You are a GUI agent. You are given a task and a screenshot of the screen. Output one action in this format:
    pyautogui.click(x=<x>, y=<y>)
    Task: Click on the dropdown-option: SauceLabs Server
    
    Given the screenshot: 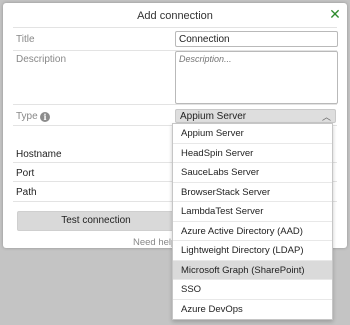 What is the action you would take?
    pyautogui.click(x=252, y=173)
    